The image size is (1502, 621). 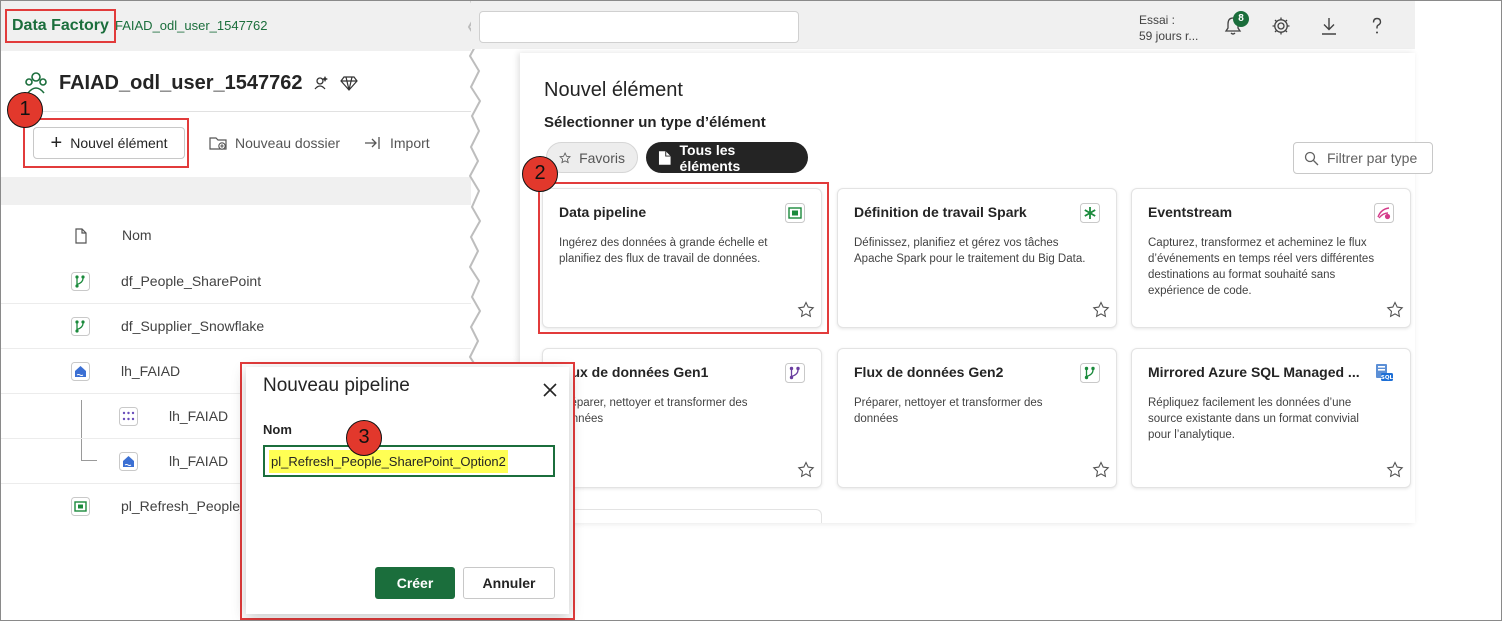 I want to click on import-label: Import, so click(x=410, y=143).